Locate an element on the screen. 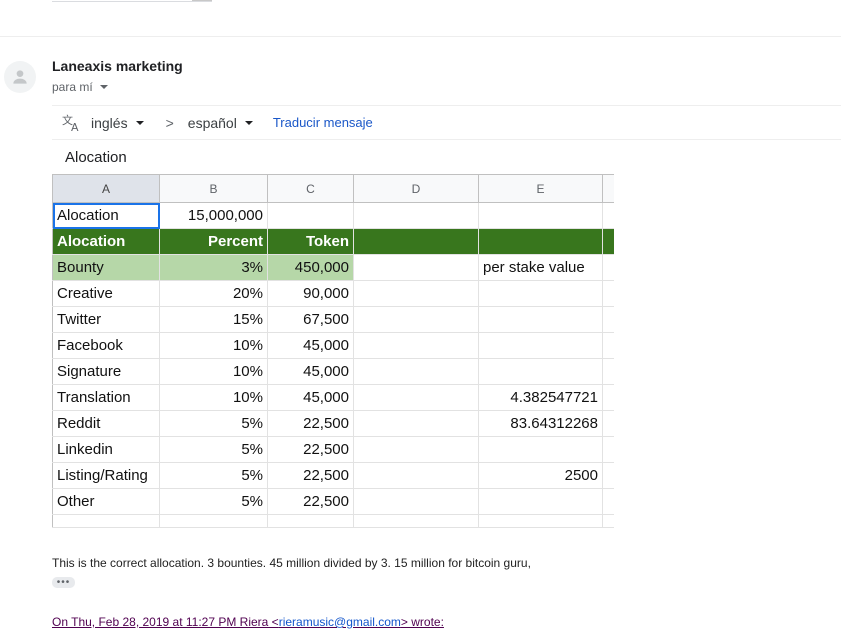 The width and height of the screenshot is (841, 629). table-row: Alocation 15,000,000 is located at coordinates (333, 215).